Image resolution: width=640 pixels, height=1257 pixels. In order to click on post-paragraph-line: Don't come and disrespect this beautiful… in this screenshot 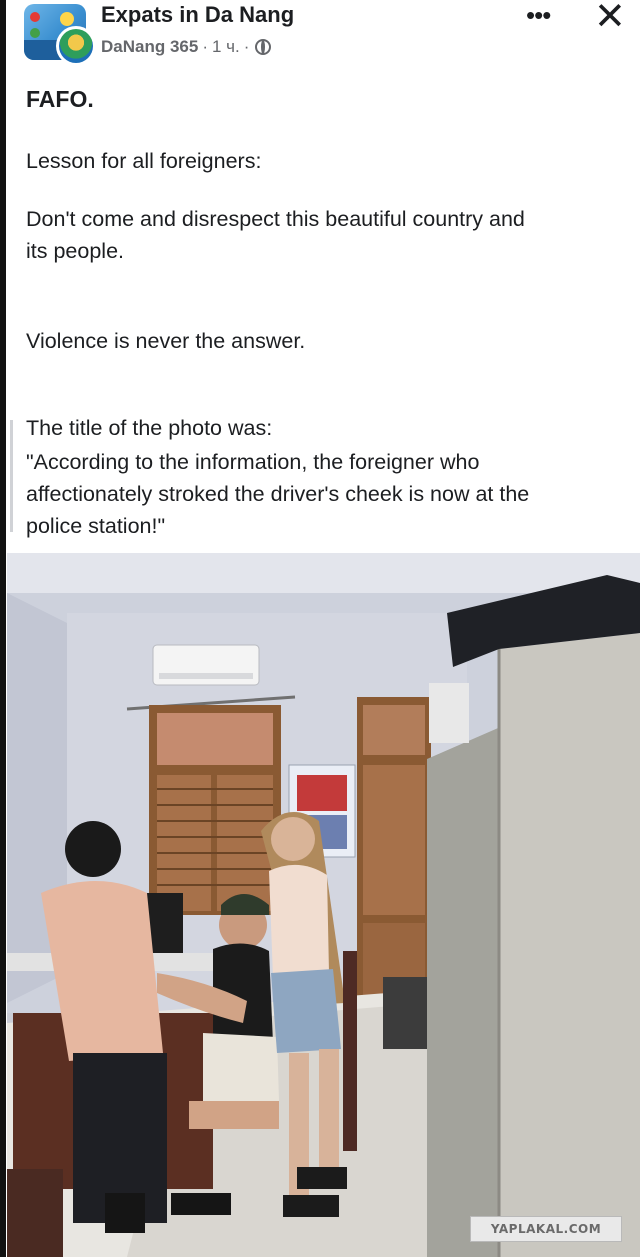, I will do `click(275, 219)`.